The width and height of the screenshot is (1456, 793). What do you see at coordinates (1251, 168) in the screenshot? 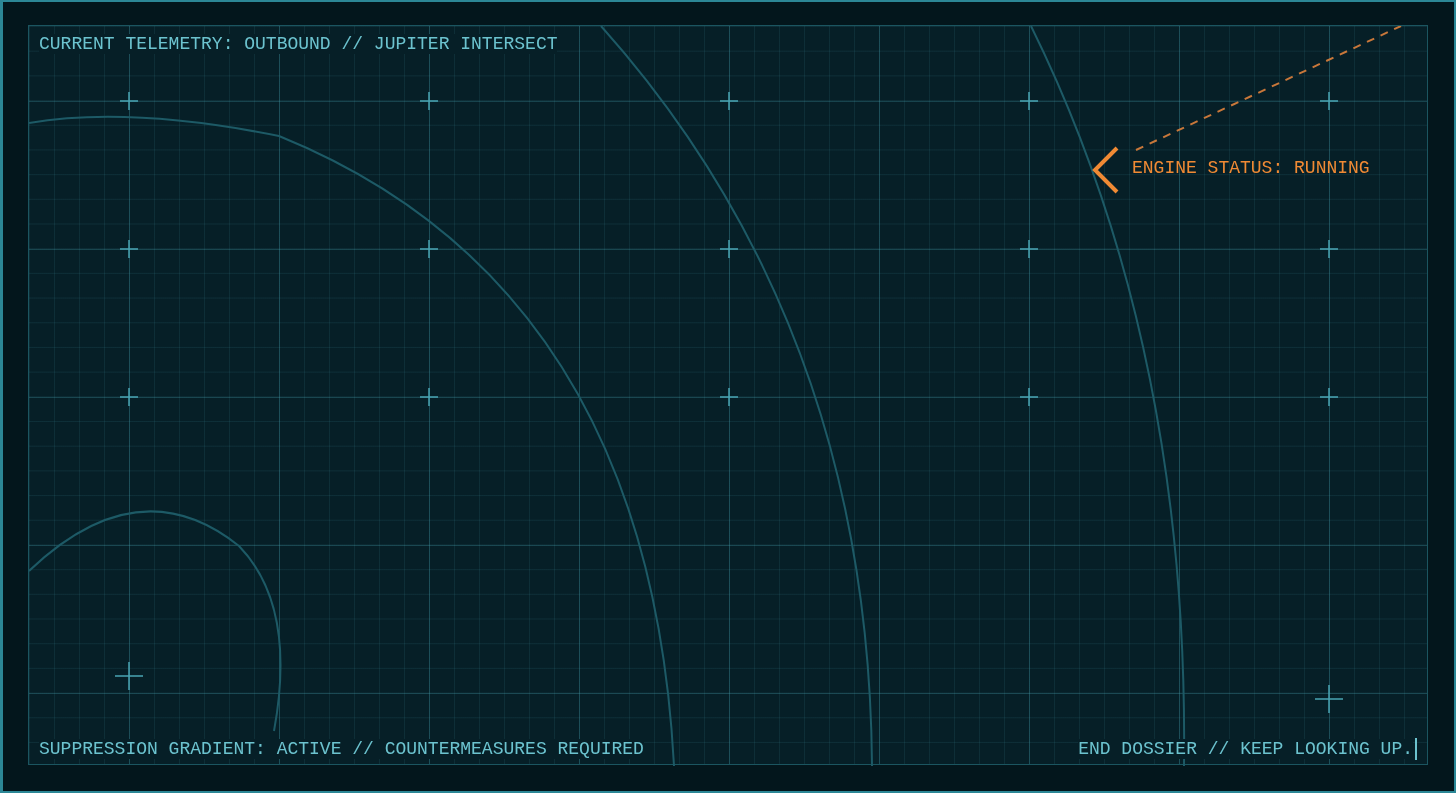
I see `engine-status-label: ENGINE STATUS: RUNNING` at bounding box center [1251, 168].